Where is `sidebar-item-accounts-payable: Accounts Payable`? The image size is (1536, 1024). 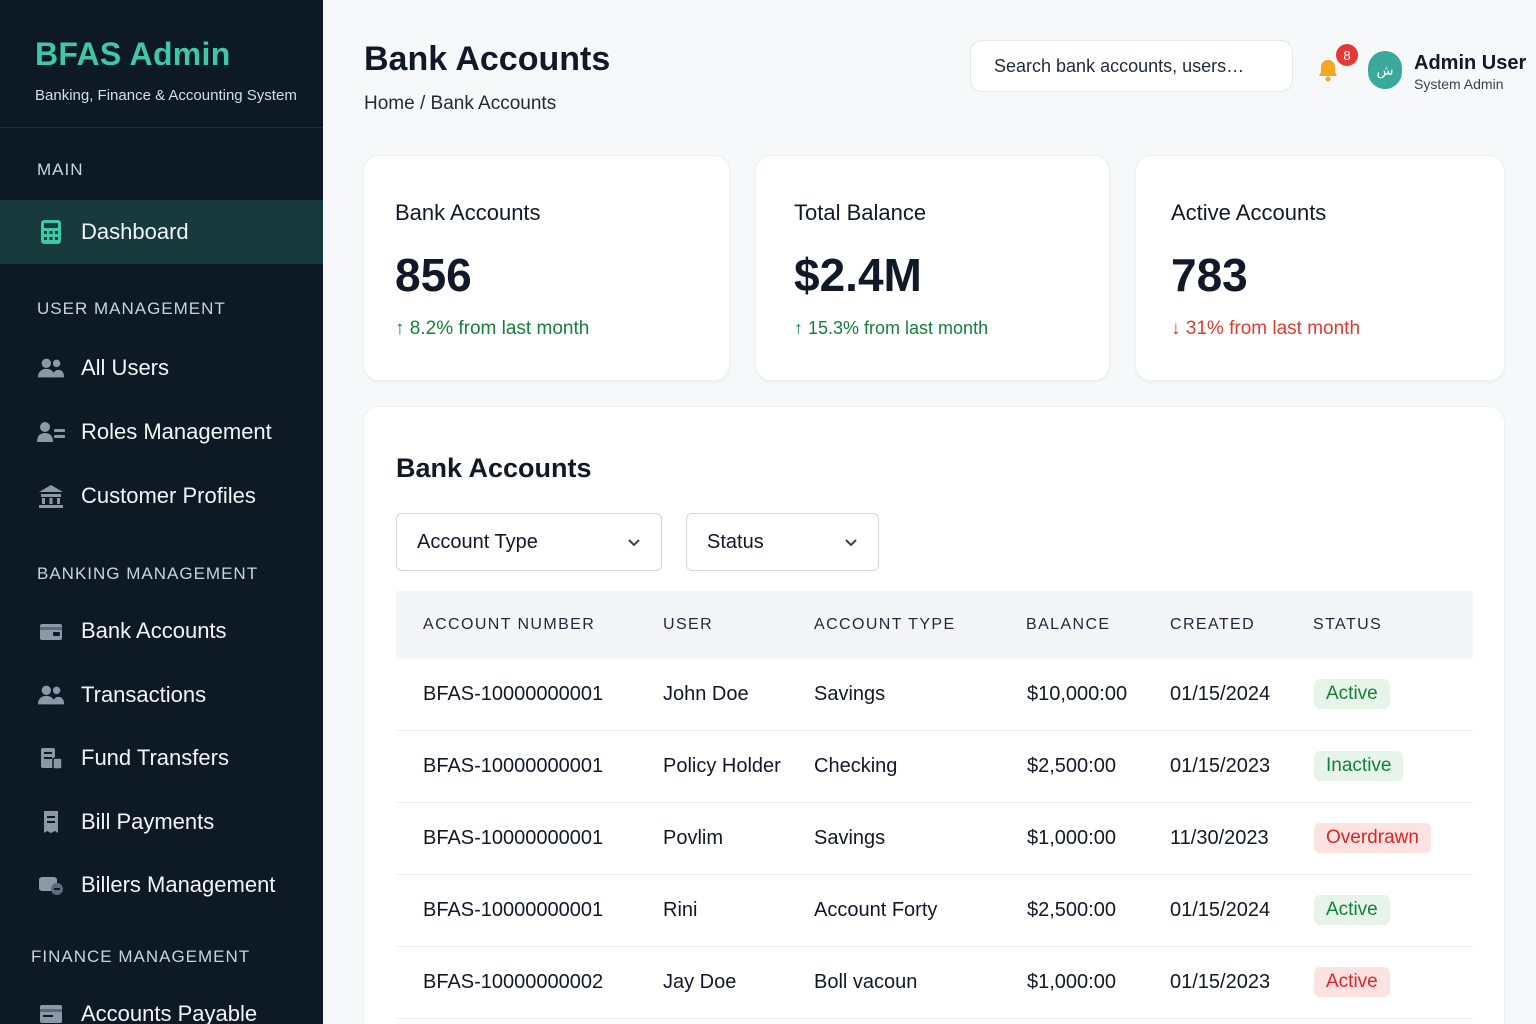
sidebar-item-accounts-payable: Accounts Payable is located at coordinates (161, 1003).